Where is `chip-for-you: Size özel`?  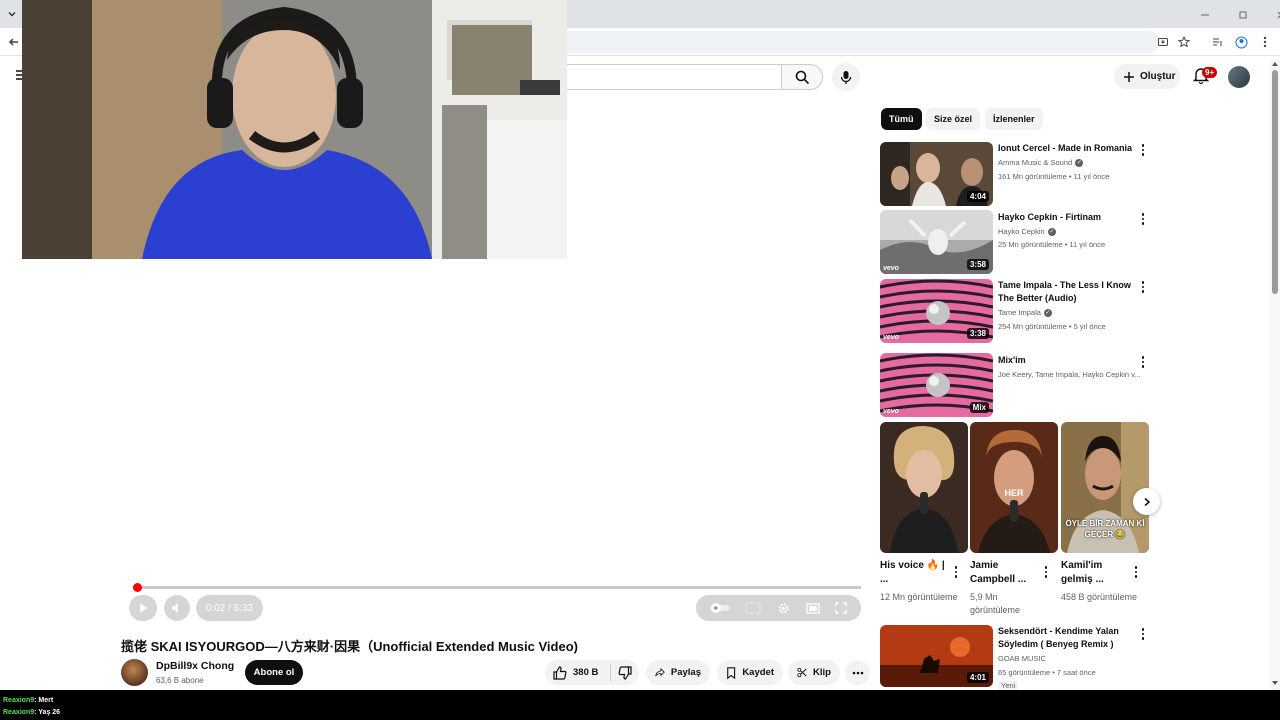
chip-for-you: Size özel is located at coordinates (953, 119).